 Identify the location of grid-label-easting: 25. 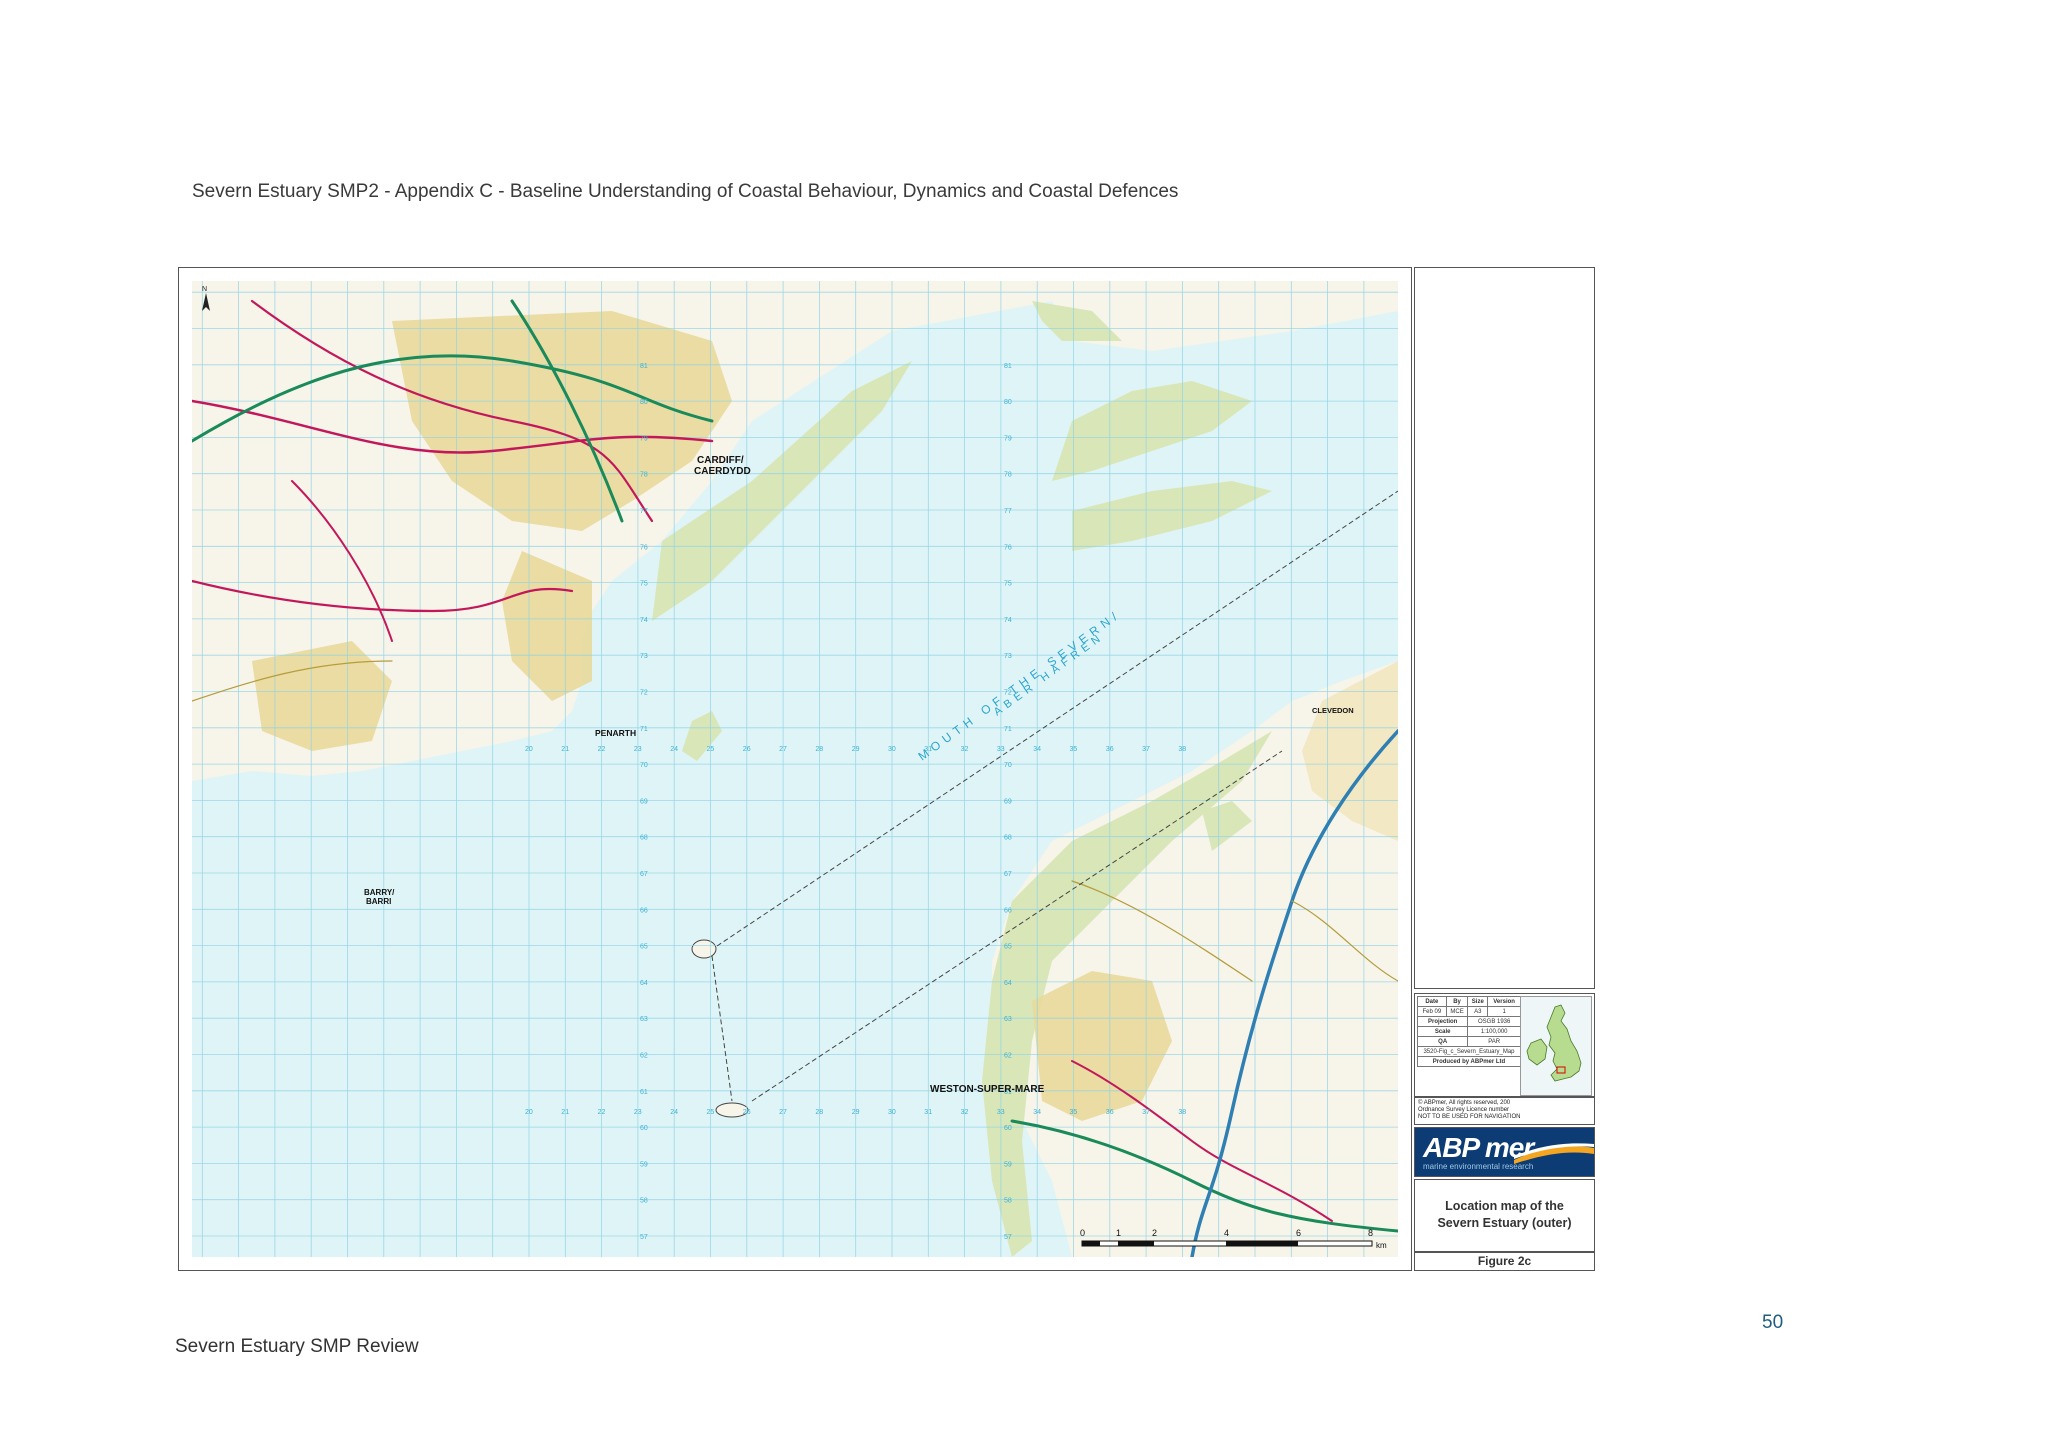
(711, 1112).